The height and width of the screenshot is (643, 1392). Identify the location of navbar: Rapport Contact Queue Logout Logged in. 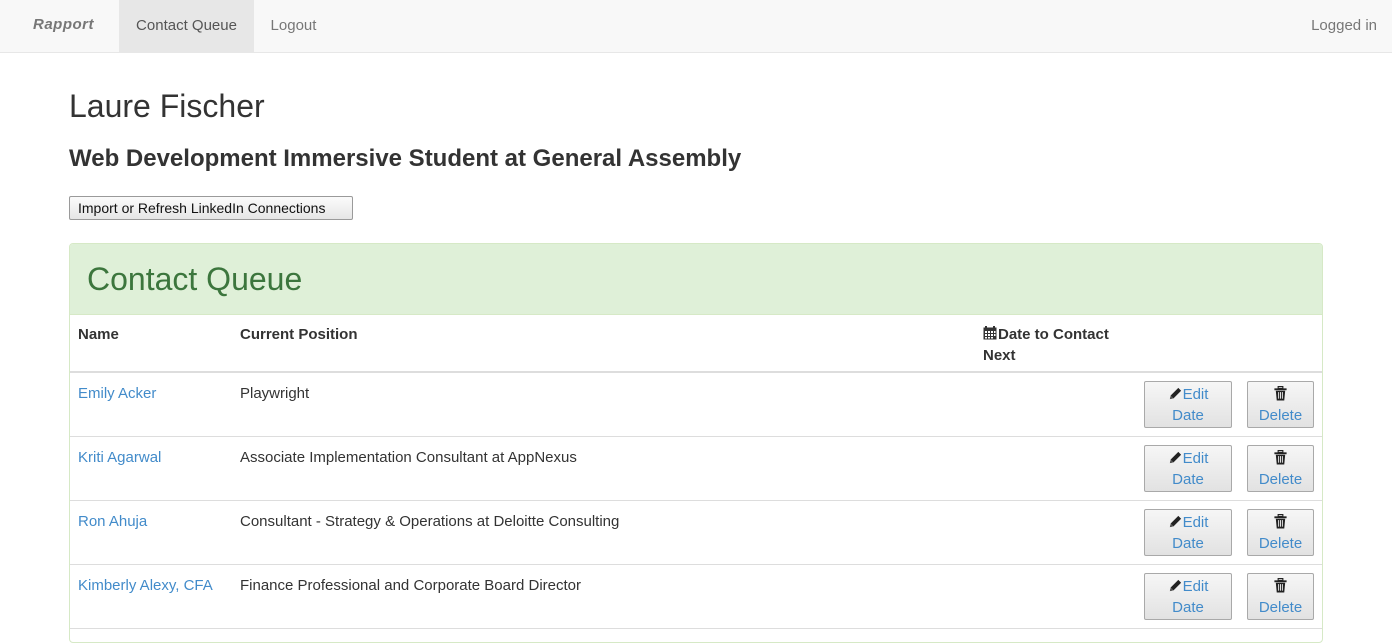
(696, 26).